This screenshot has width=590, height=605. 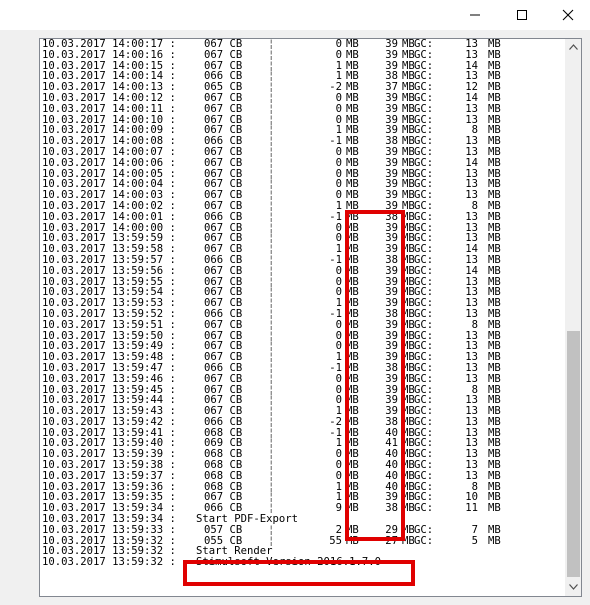 What do you see at coordinates (573, 454) in the screenshot?
I see `scrollbar-thumb` at bounding box center [573, 454].